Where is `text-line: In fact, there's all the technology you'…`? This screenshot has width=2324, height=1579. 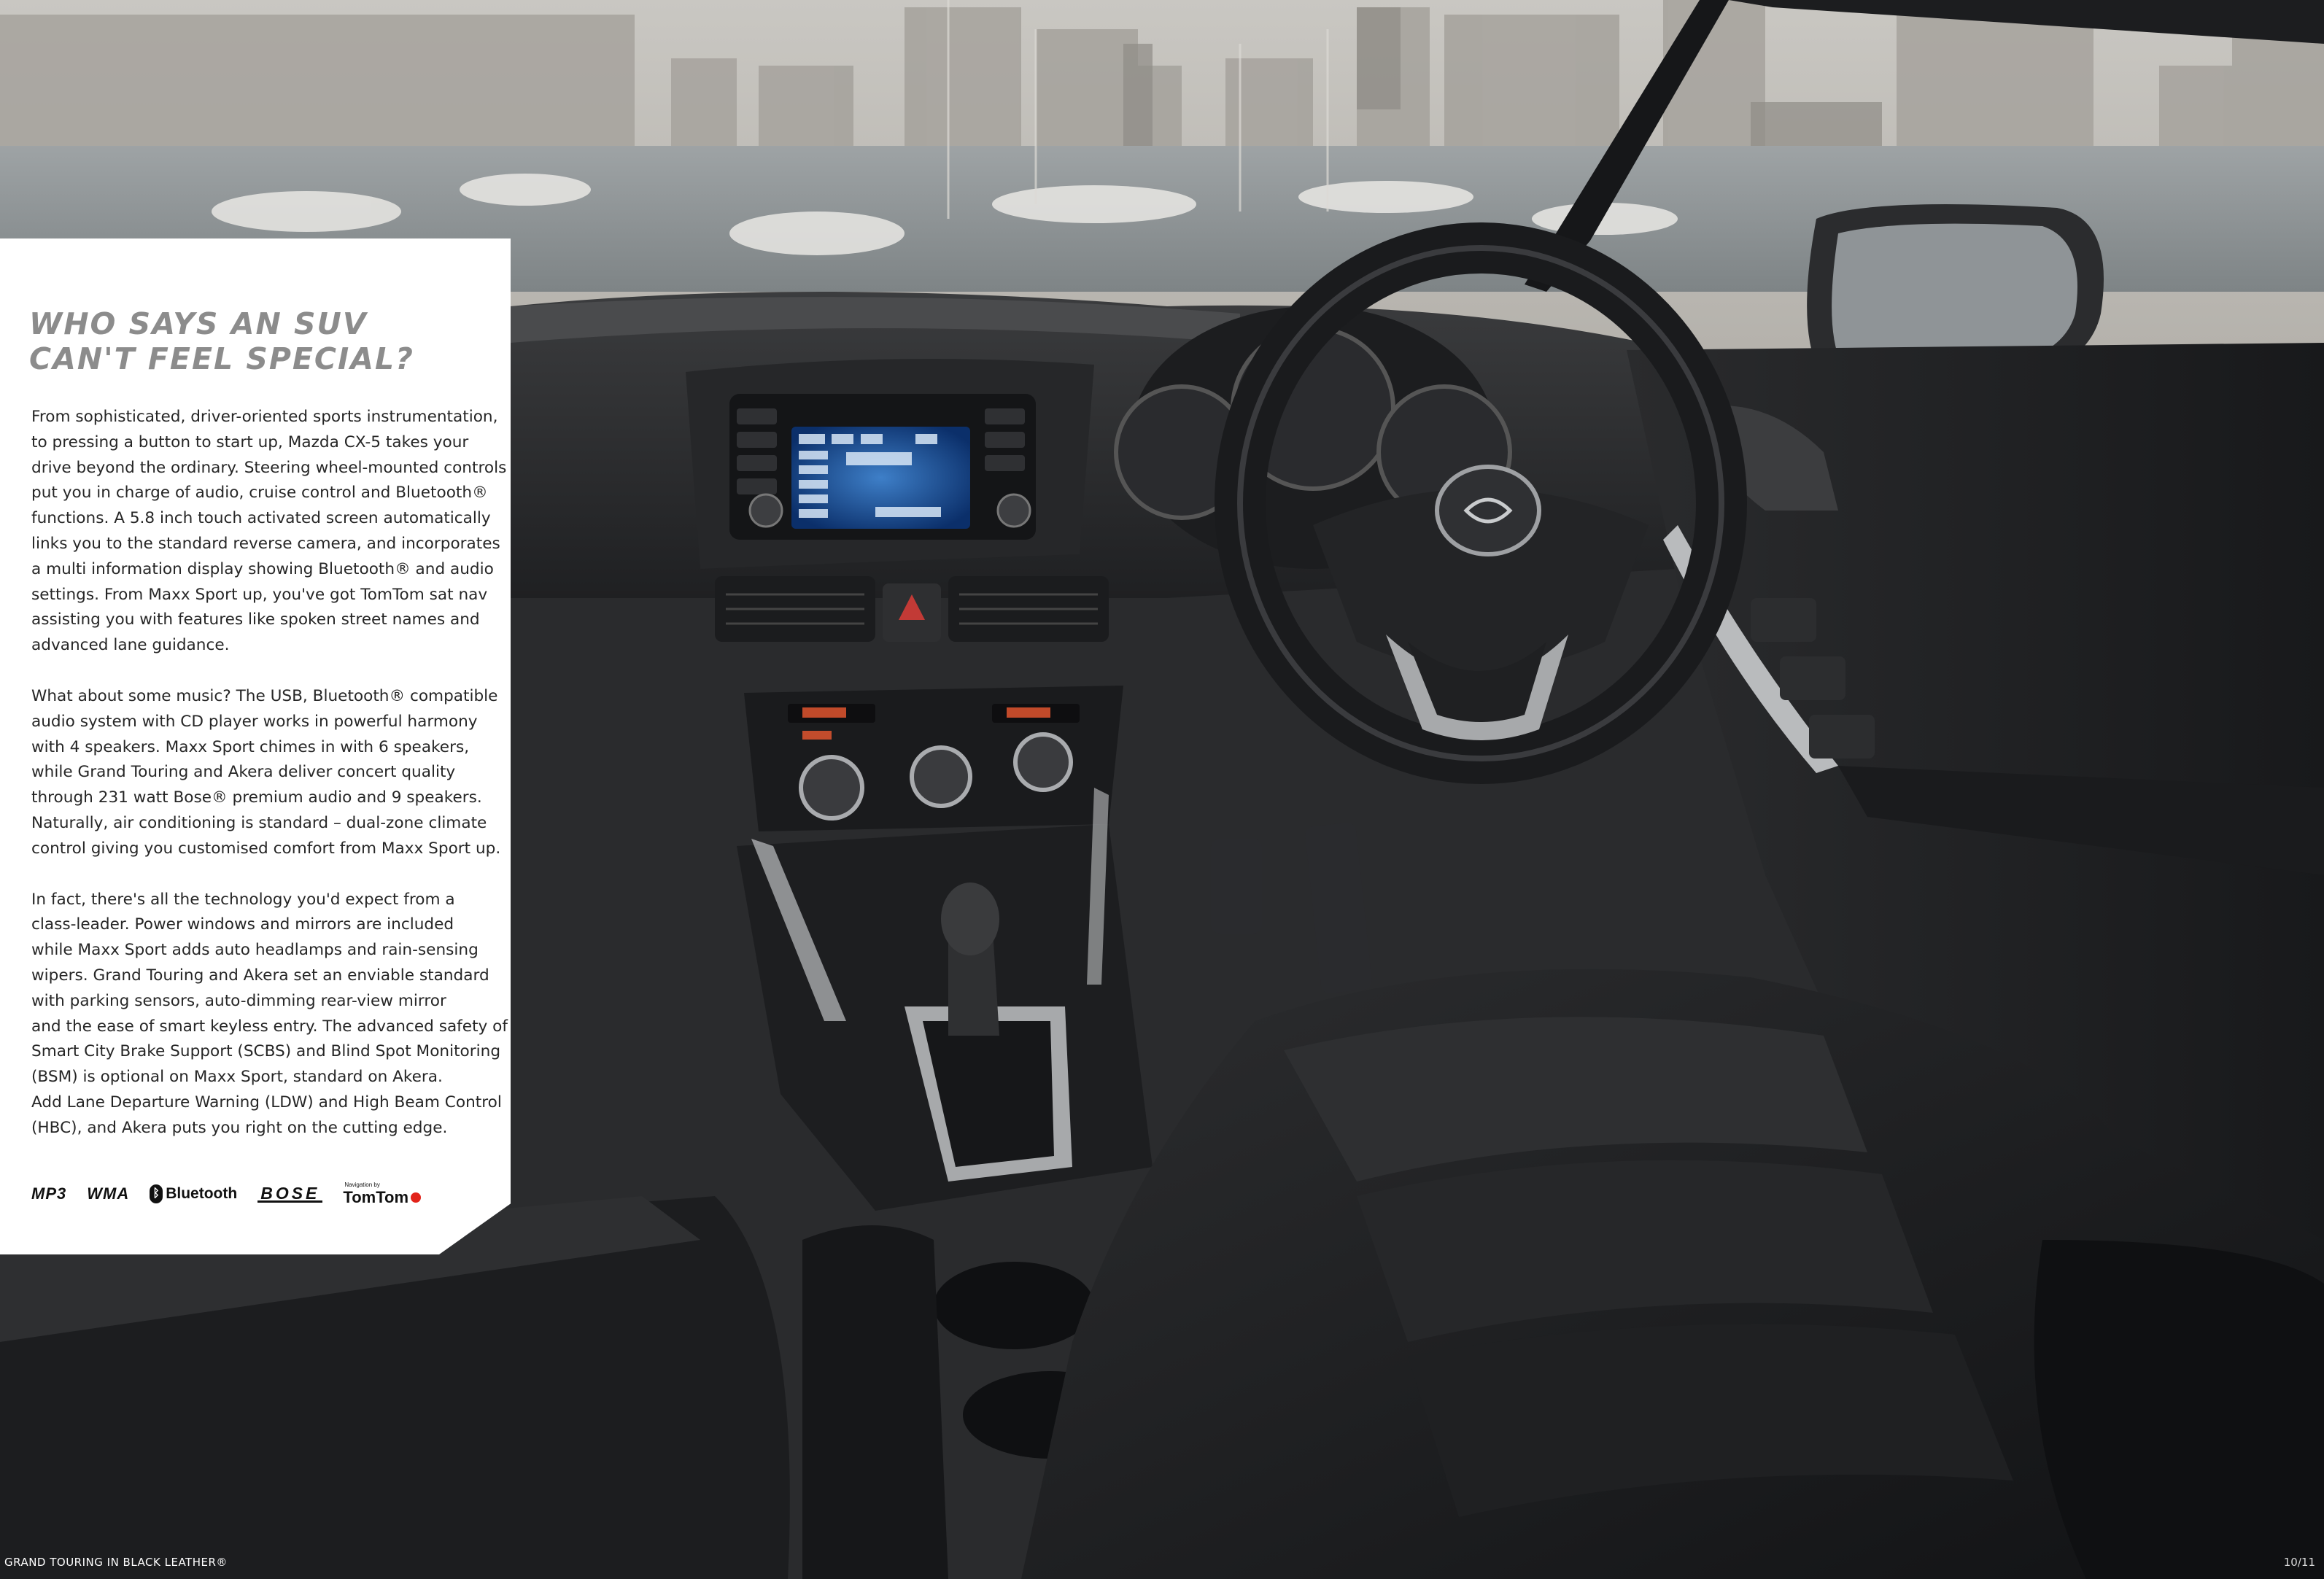 text-line: In fact, there's all the technology you'… is located at coordinates (243, 899).